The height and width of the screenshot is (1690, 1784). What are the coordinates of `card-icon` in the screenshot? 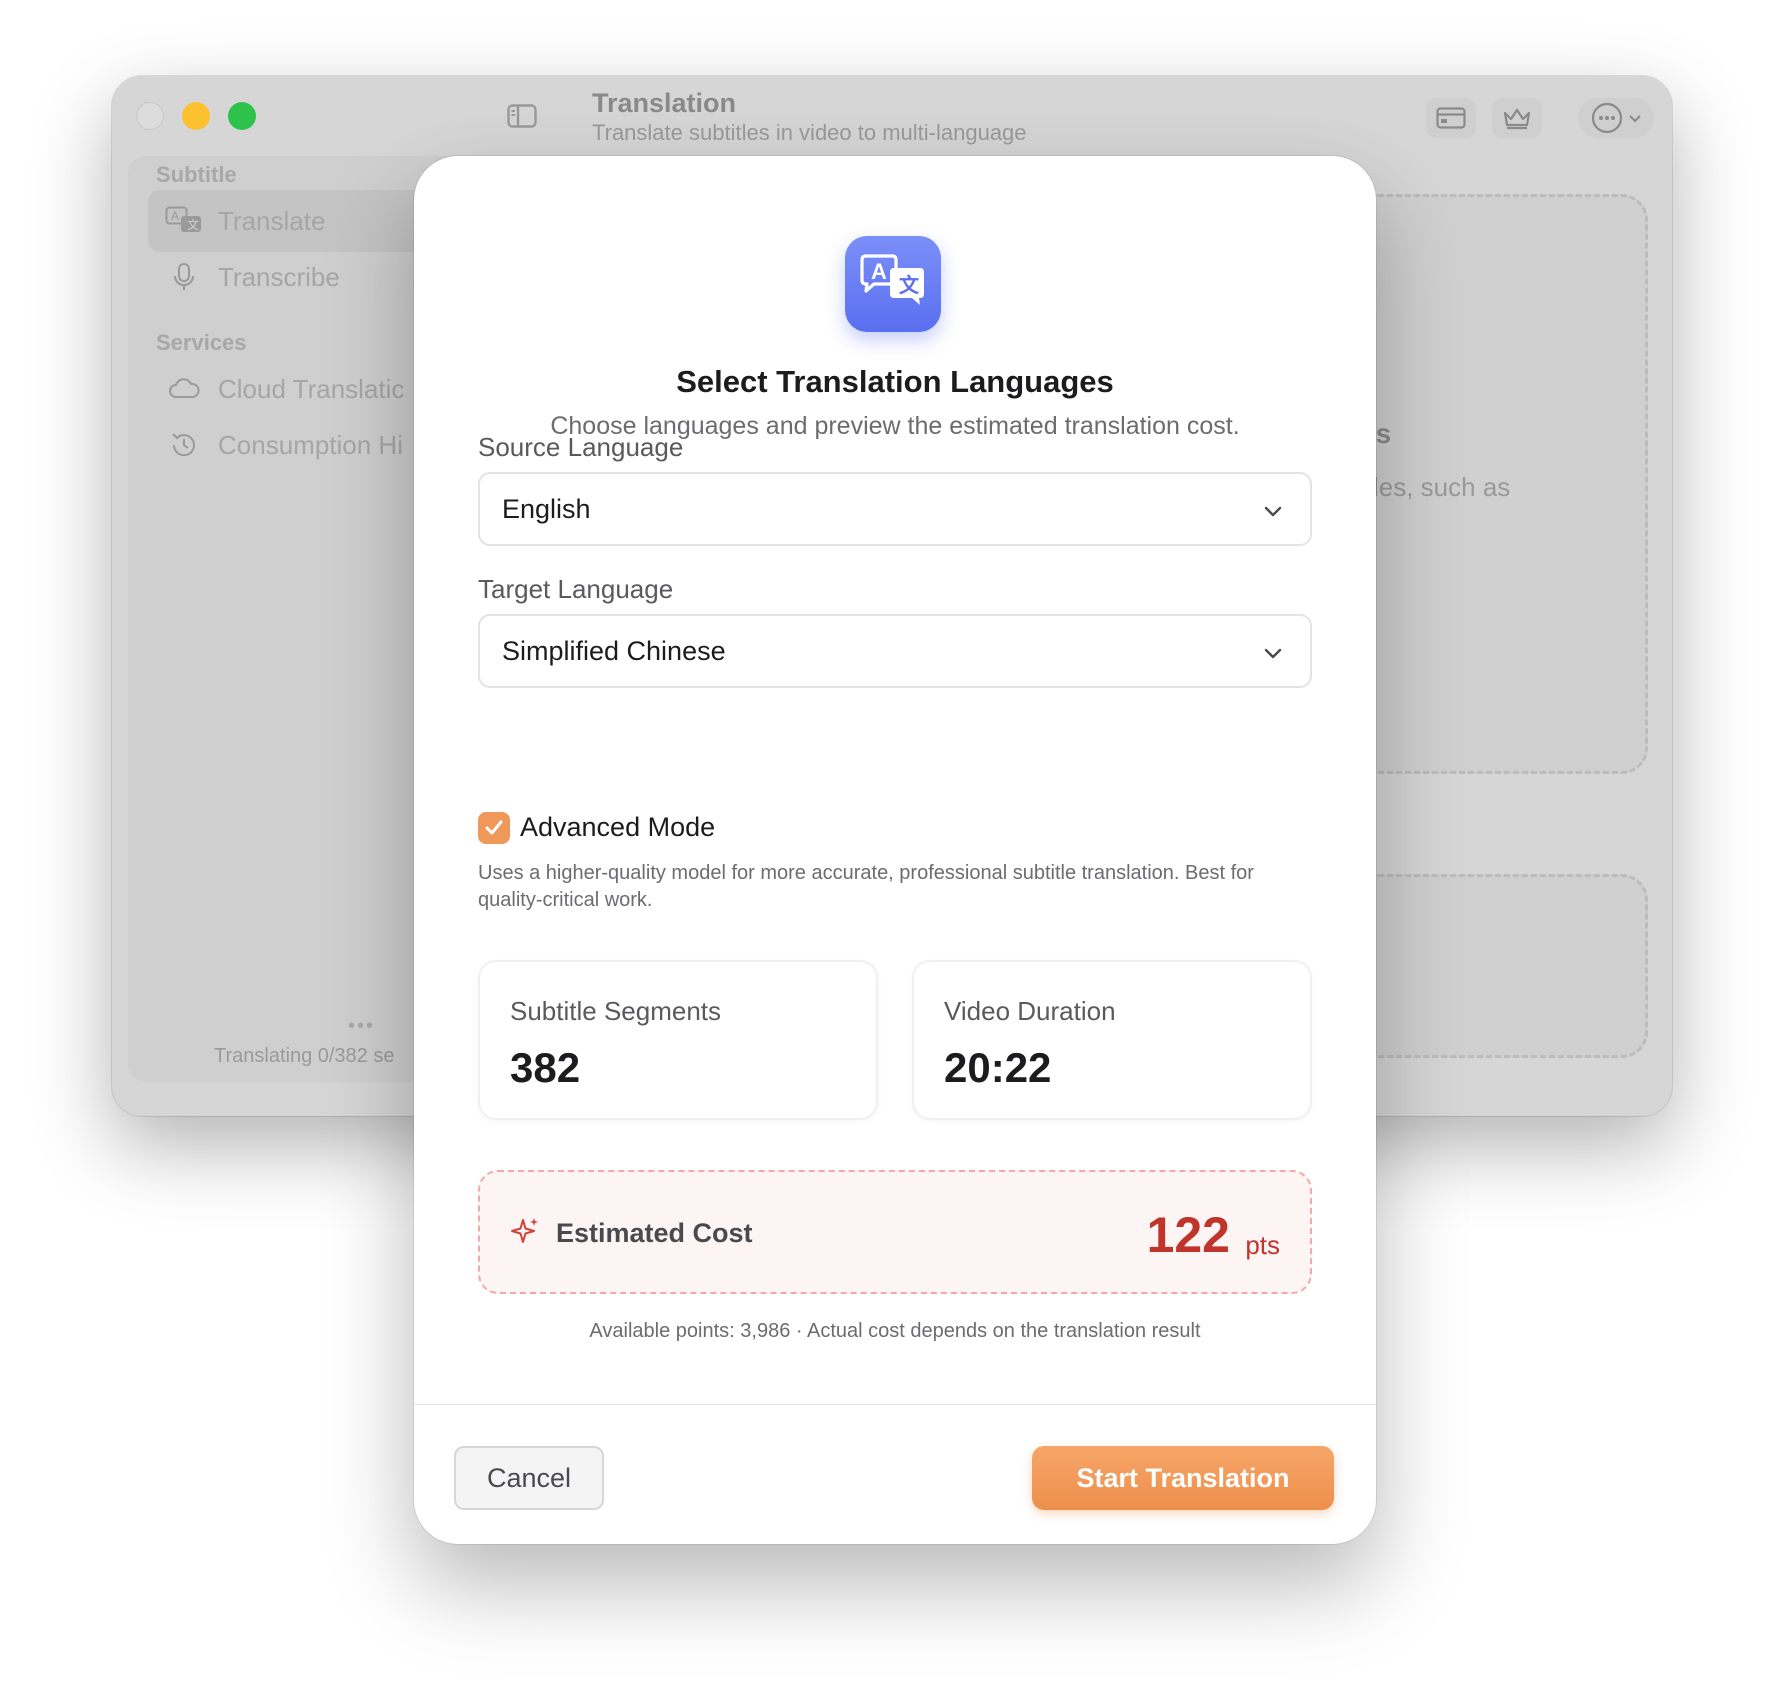 It's located at (1451, 118).